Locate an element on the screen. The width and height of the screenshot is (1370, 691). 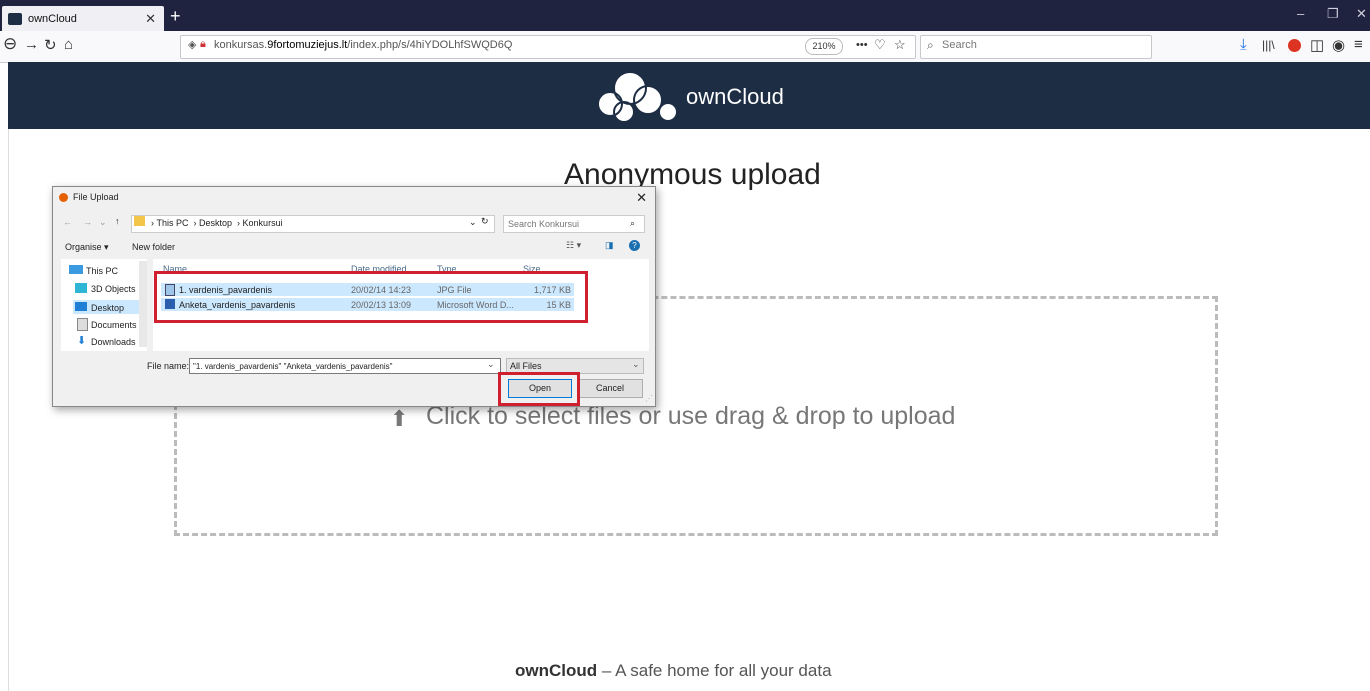
pocket-icon: ♡ is located at coordinates (880, 45).